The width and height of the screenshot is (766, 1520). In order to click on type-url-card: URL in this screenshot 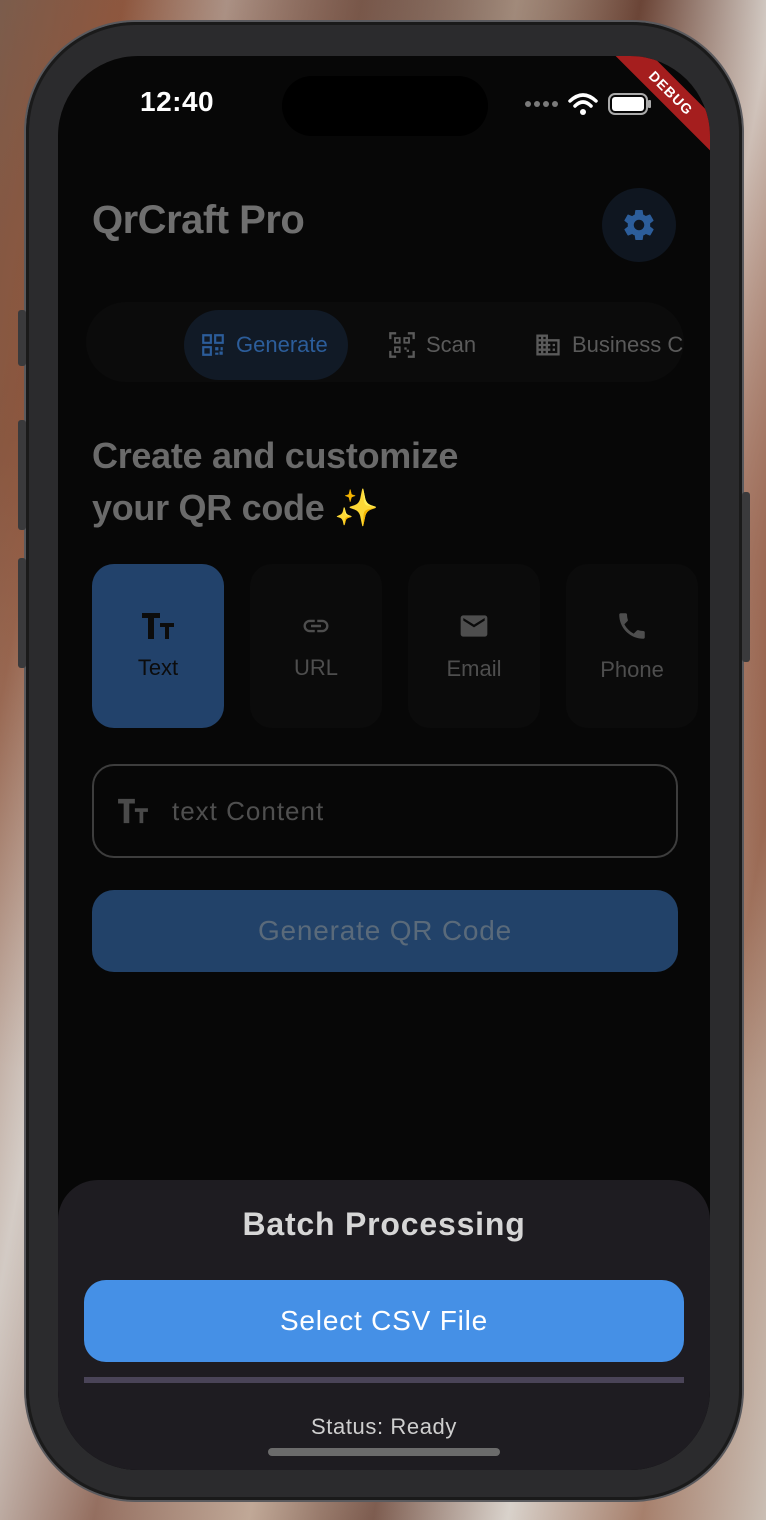, I will do `click(316, 646)`.